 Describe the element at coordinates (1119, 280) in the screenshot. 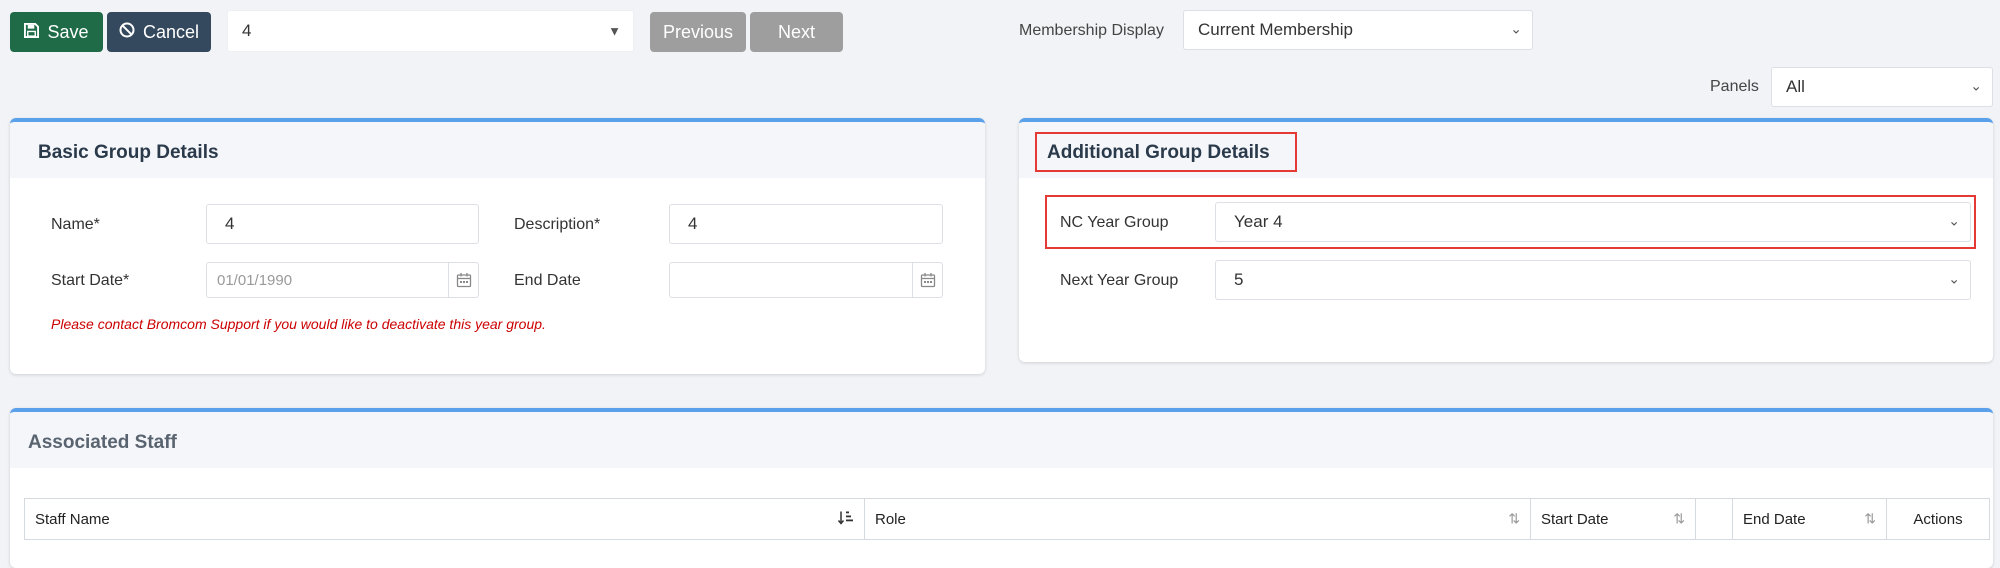

I see `next-year-label: Next Year Group` at that location.